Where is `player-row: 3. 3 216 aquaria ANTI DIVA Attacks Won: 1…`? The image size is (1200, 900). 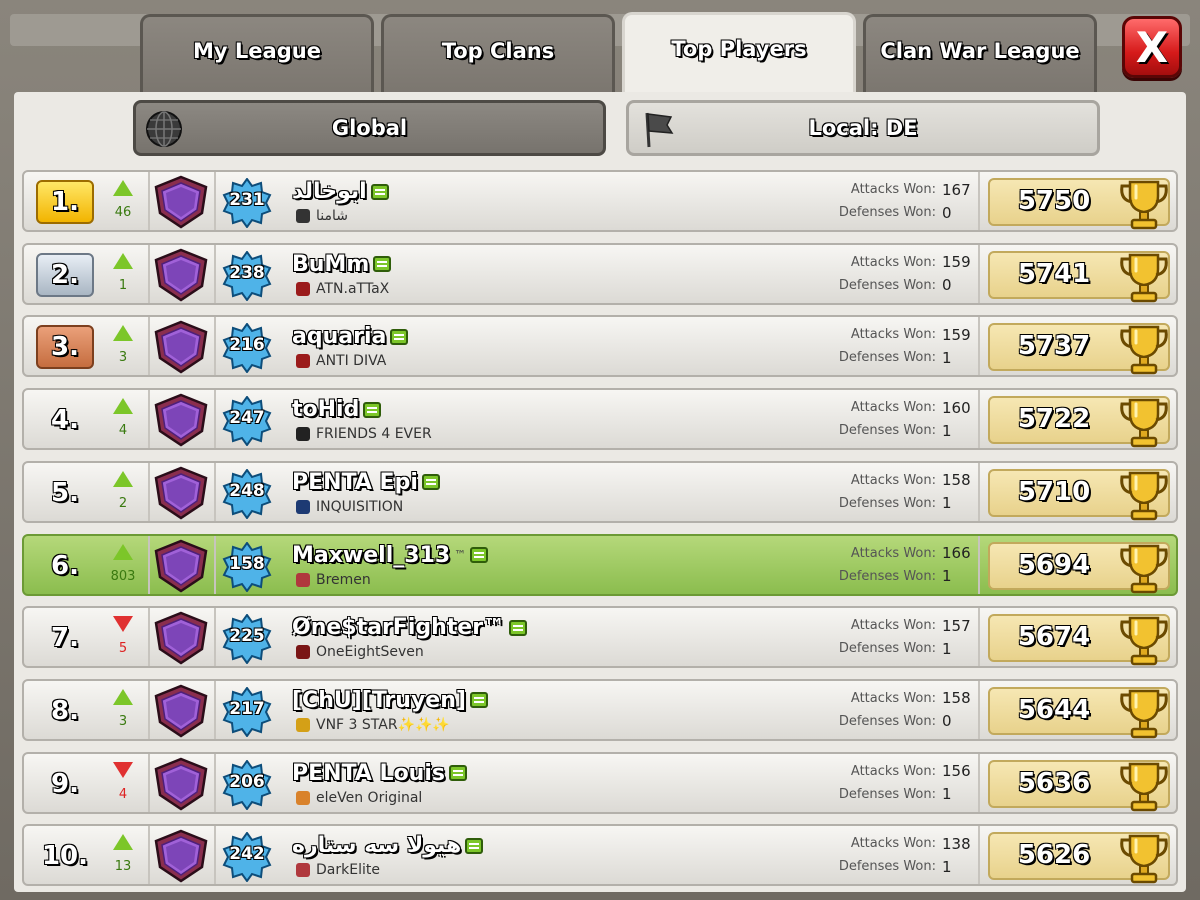
player-row: 3. 3 216 aquaria ANTI DIVA Attacks Won: 1… is located at coordinates (600, 346).